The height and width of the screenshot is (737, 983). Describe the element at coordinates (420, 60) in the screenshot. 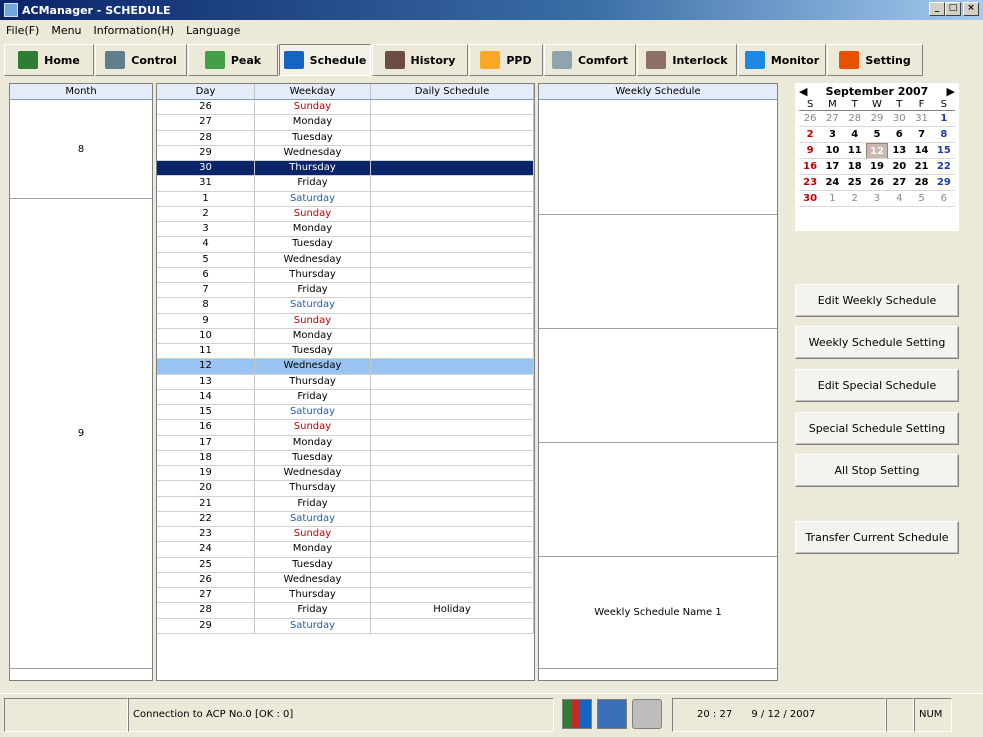

I see `toolbar-history-button: History` at that location.